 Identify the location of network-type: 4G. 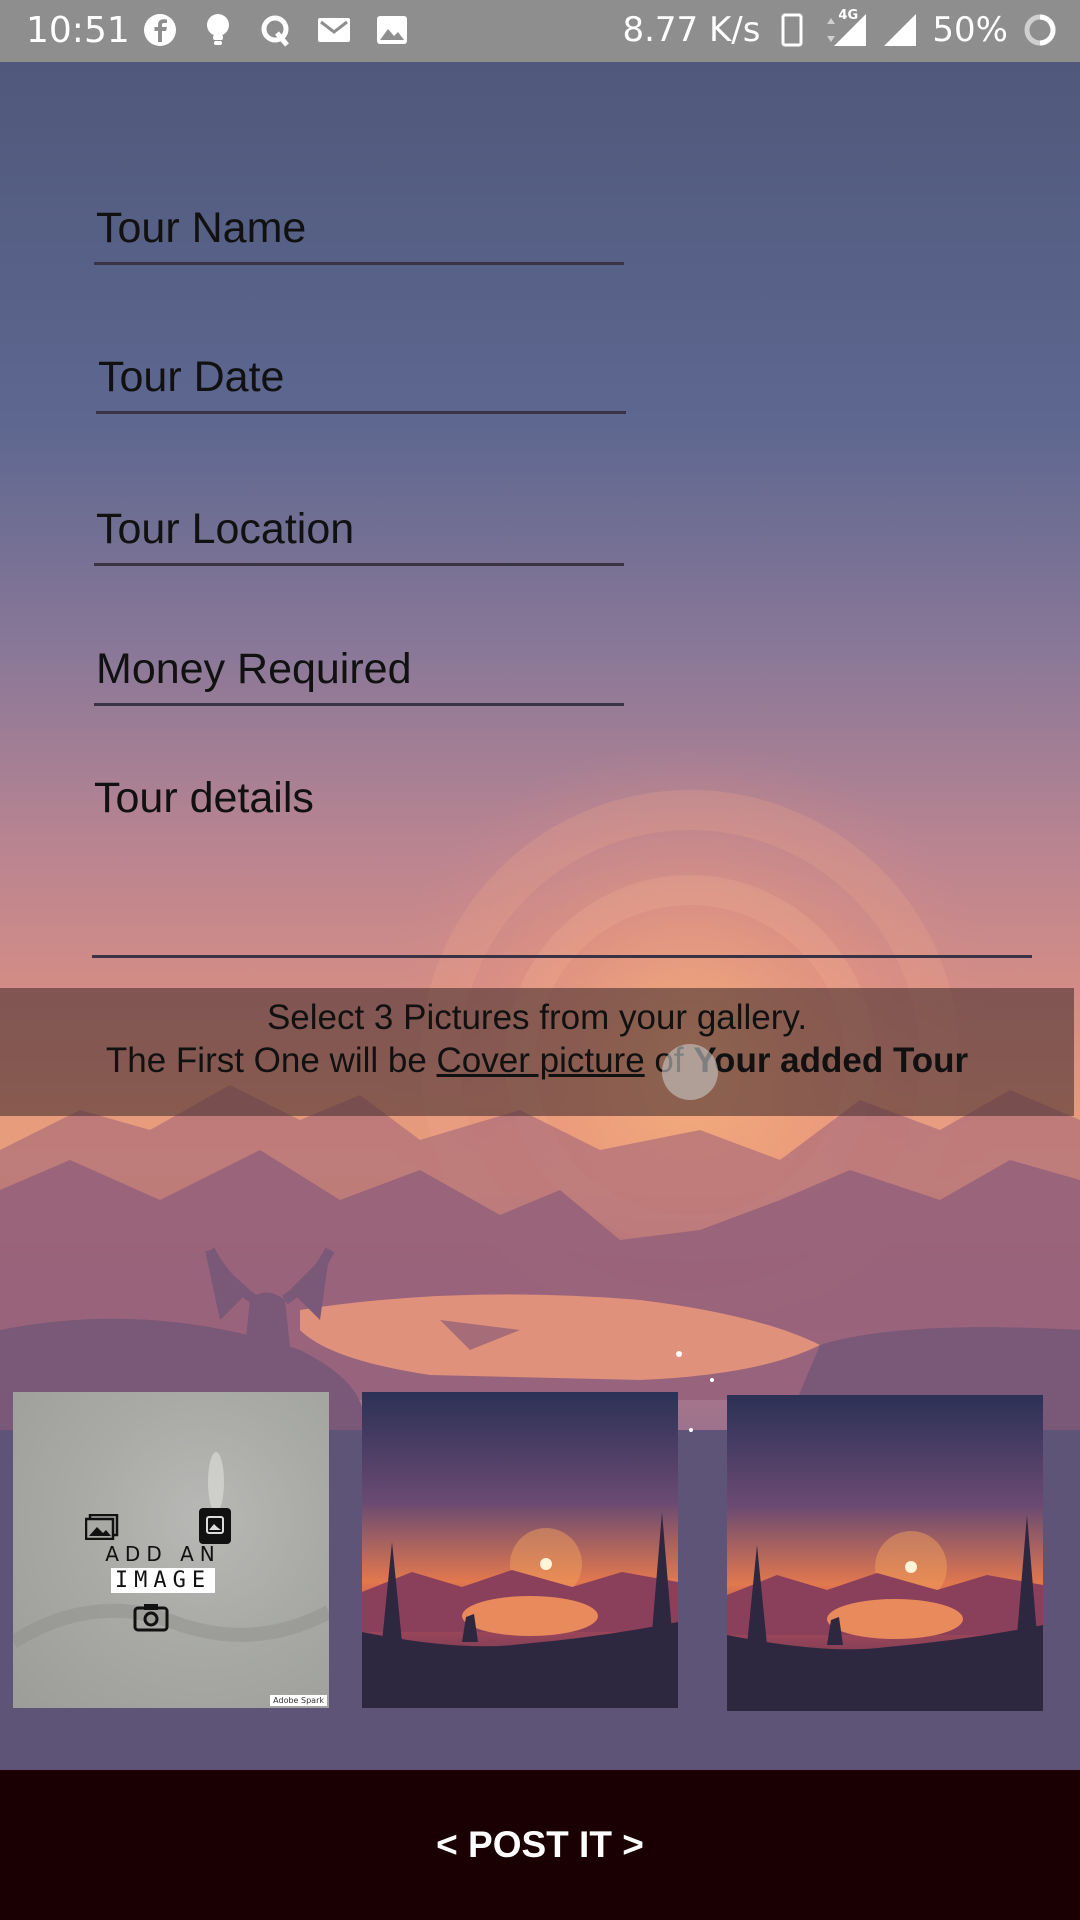
(848, 15).